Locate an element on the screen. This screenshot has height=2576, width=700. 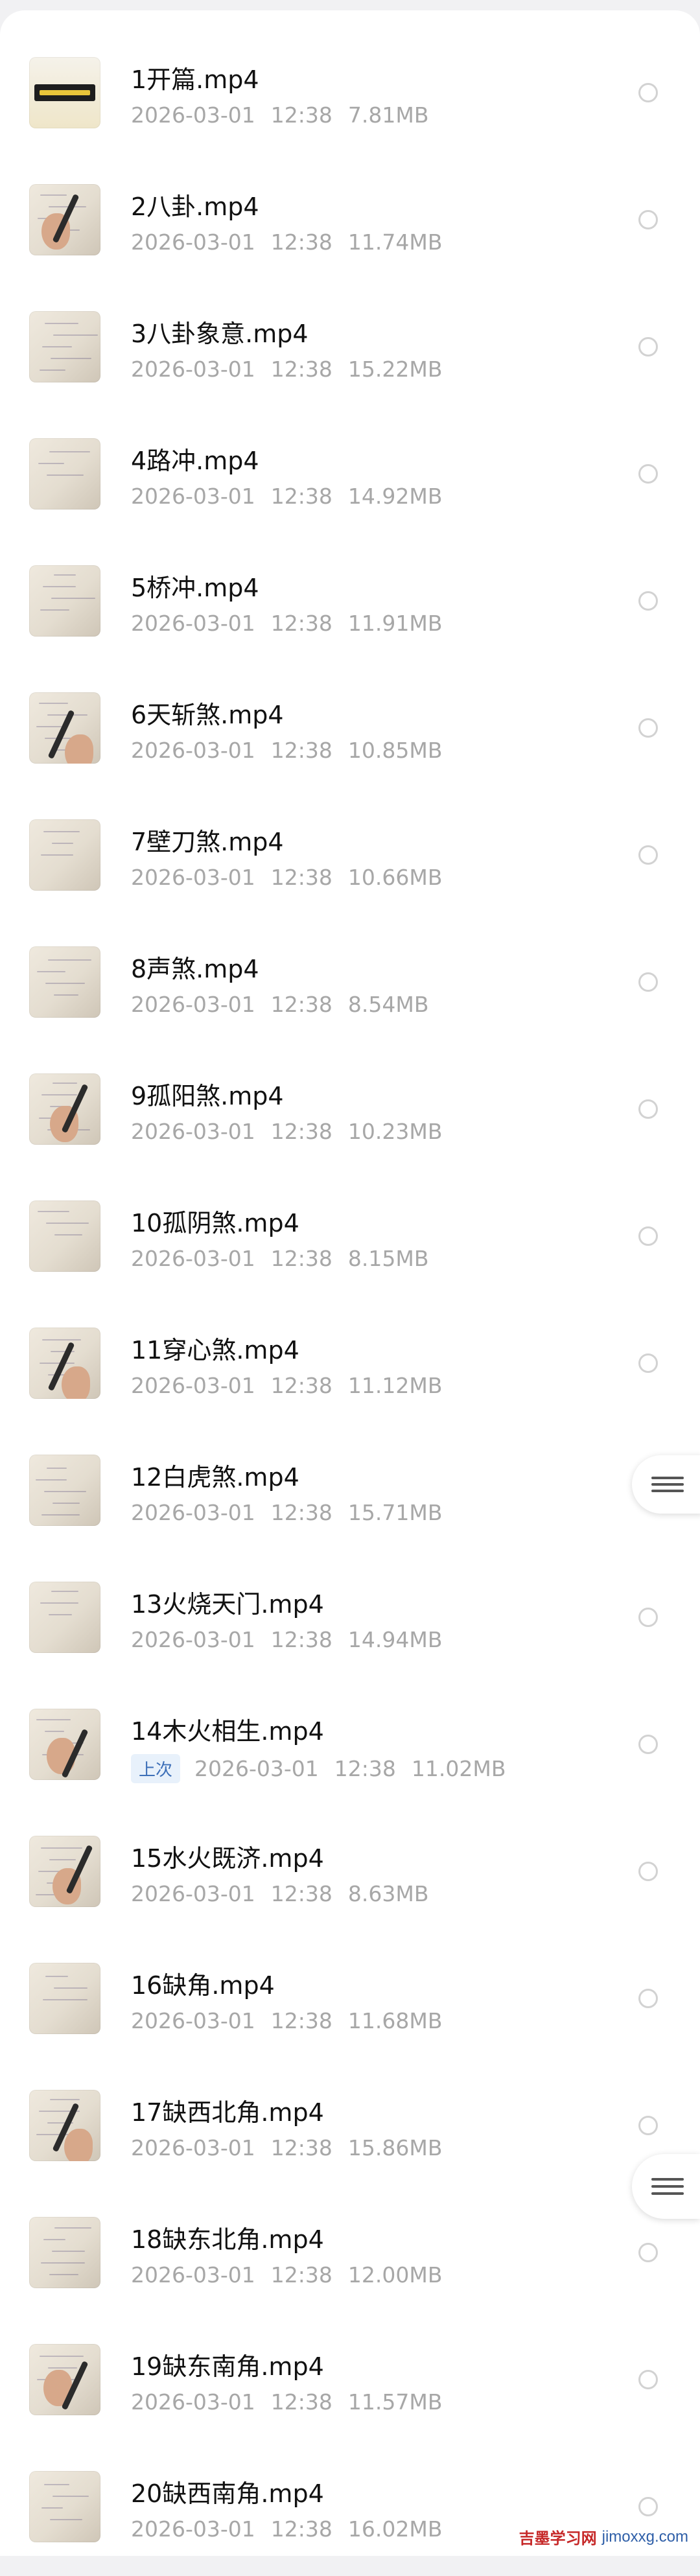
file-name: 6天斩煞.mp4 is located at coordinates (207, 715).